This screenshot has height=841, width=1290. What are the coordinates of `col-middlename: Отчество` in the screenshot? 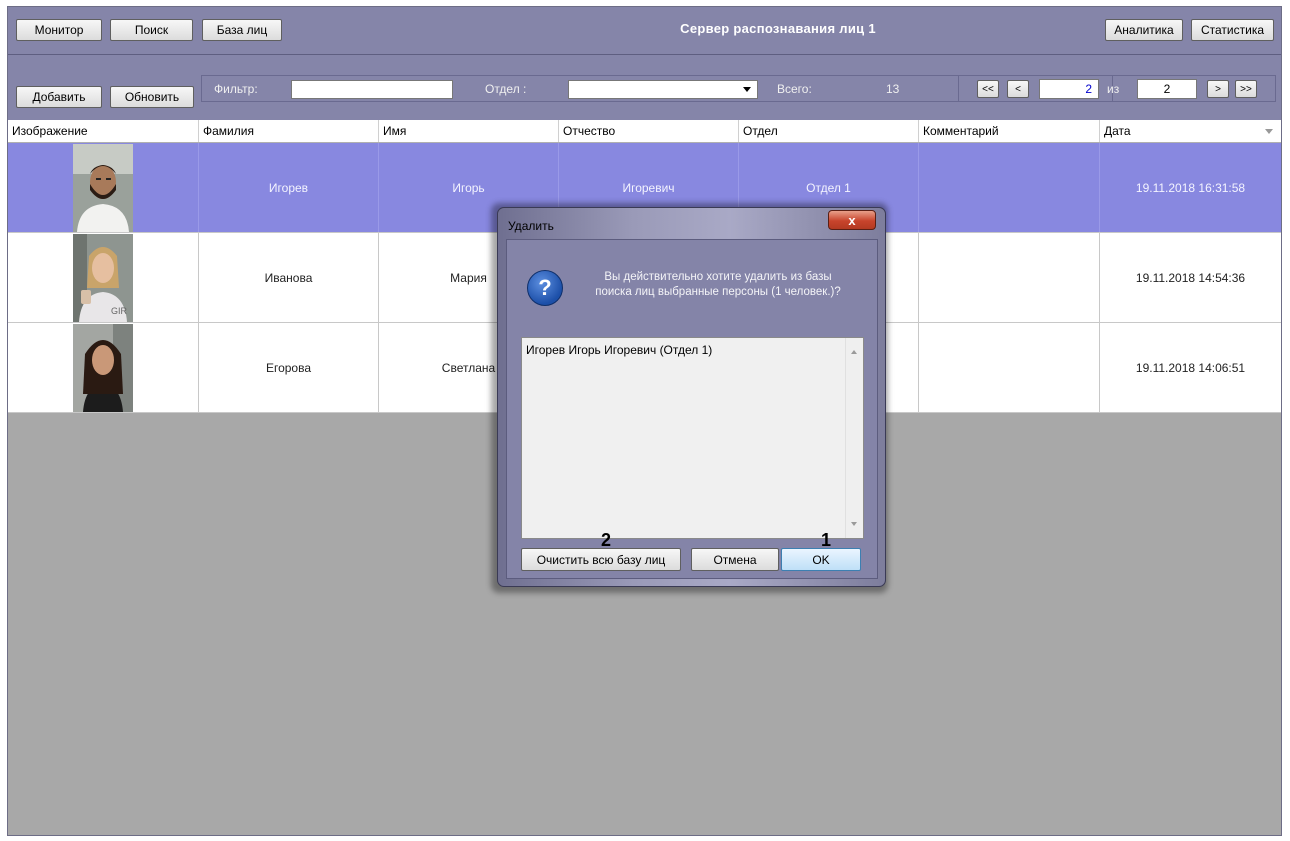 It's located at (649, 131).